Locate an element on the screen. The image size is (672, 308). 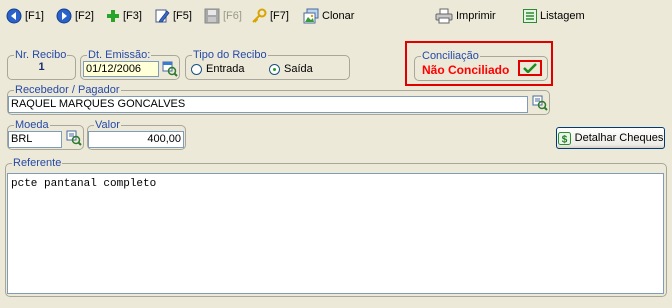
emissao-date-input: 01/12/2006 is located at coordinates (121, 69).